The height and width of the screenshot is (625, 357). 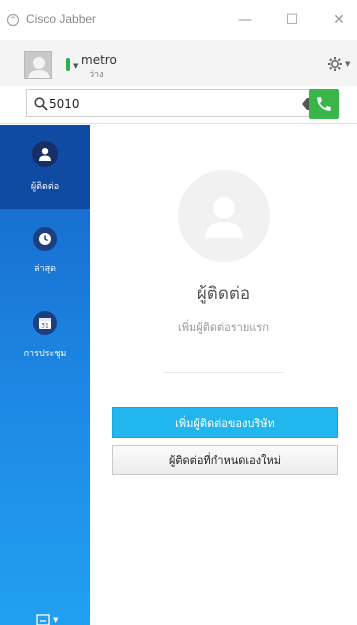 I want to click on user-status: ว่าง, so click(x=96, y=74).